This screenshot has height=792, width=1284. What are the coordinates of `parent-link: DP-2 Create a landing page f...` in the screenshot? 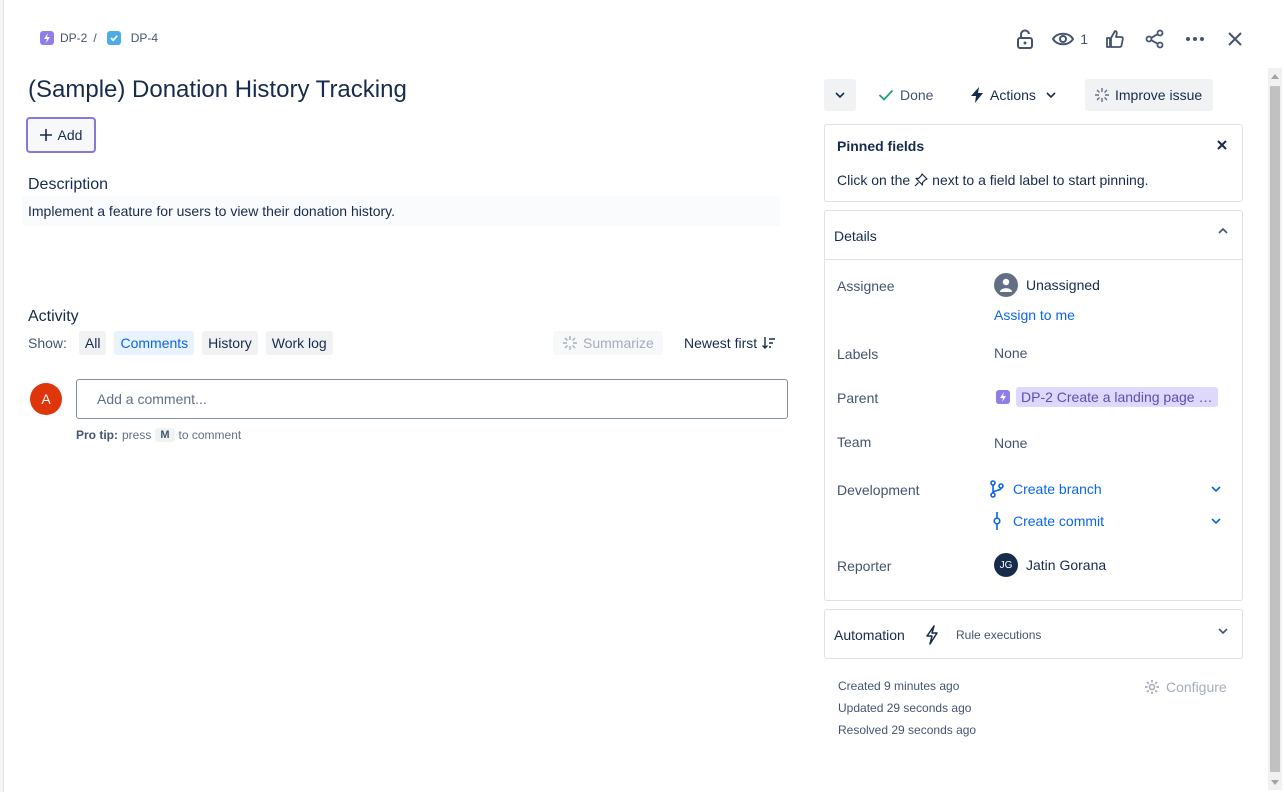 It's located at (1117, 397).